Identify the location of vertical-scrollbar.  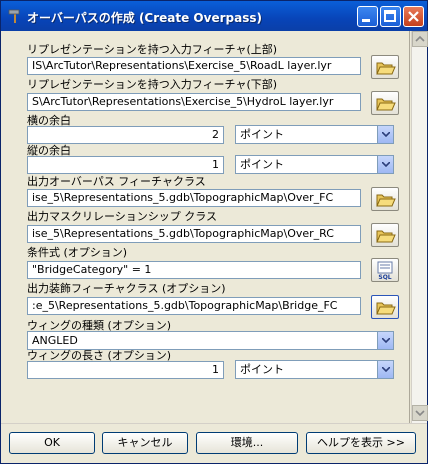
(419, 227).